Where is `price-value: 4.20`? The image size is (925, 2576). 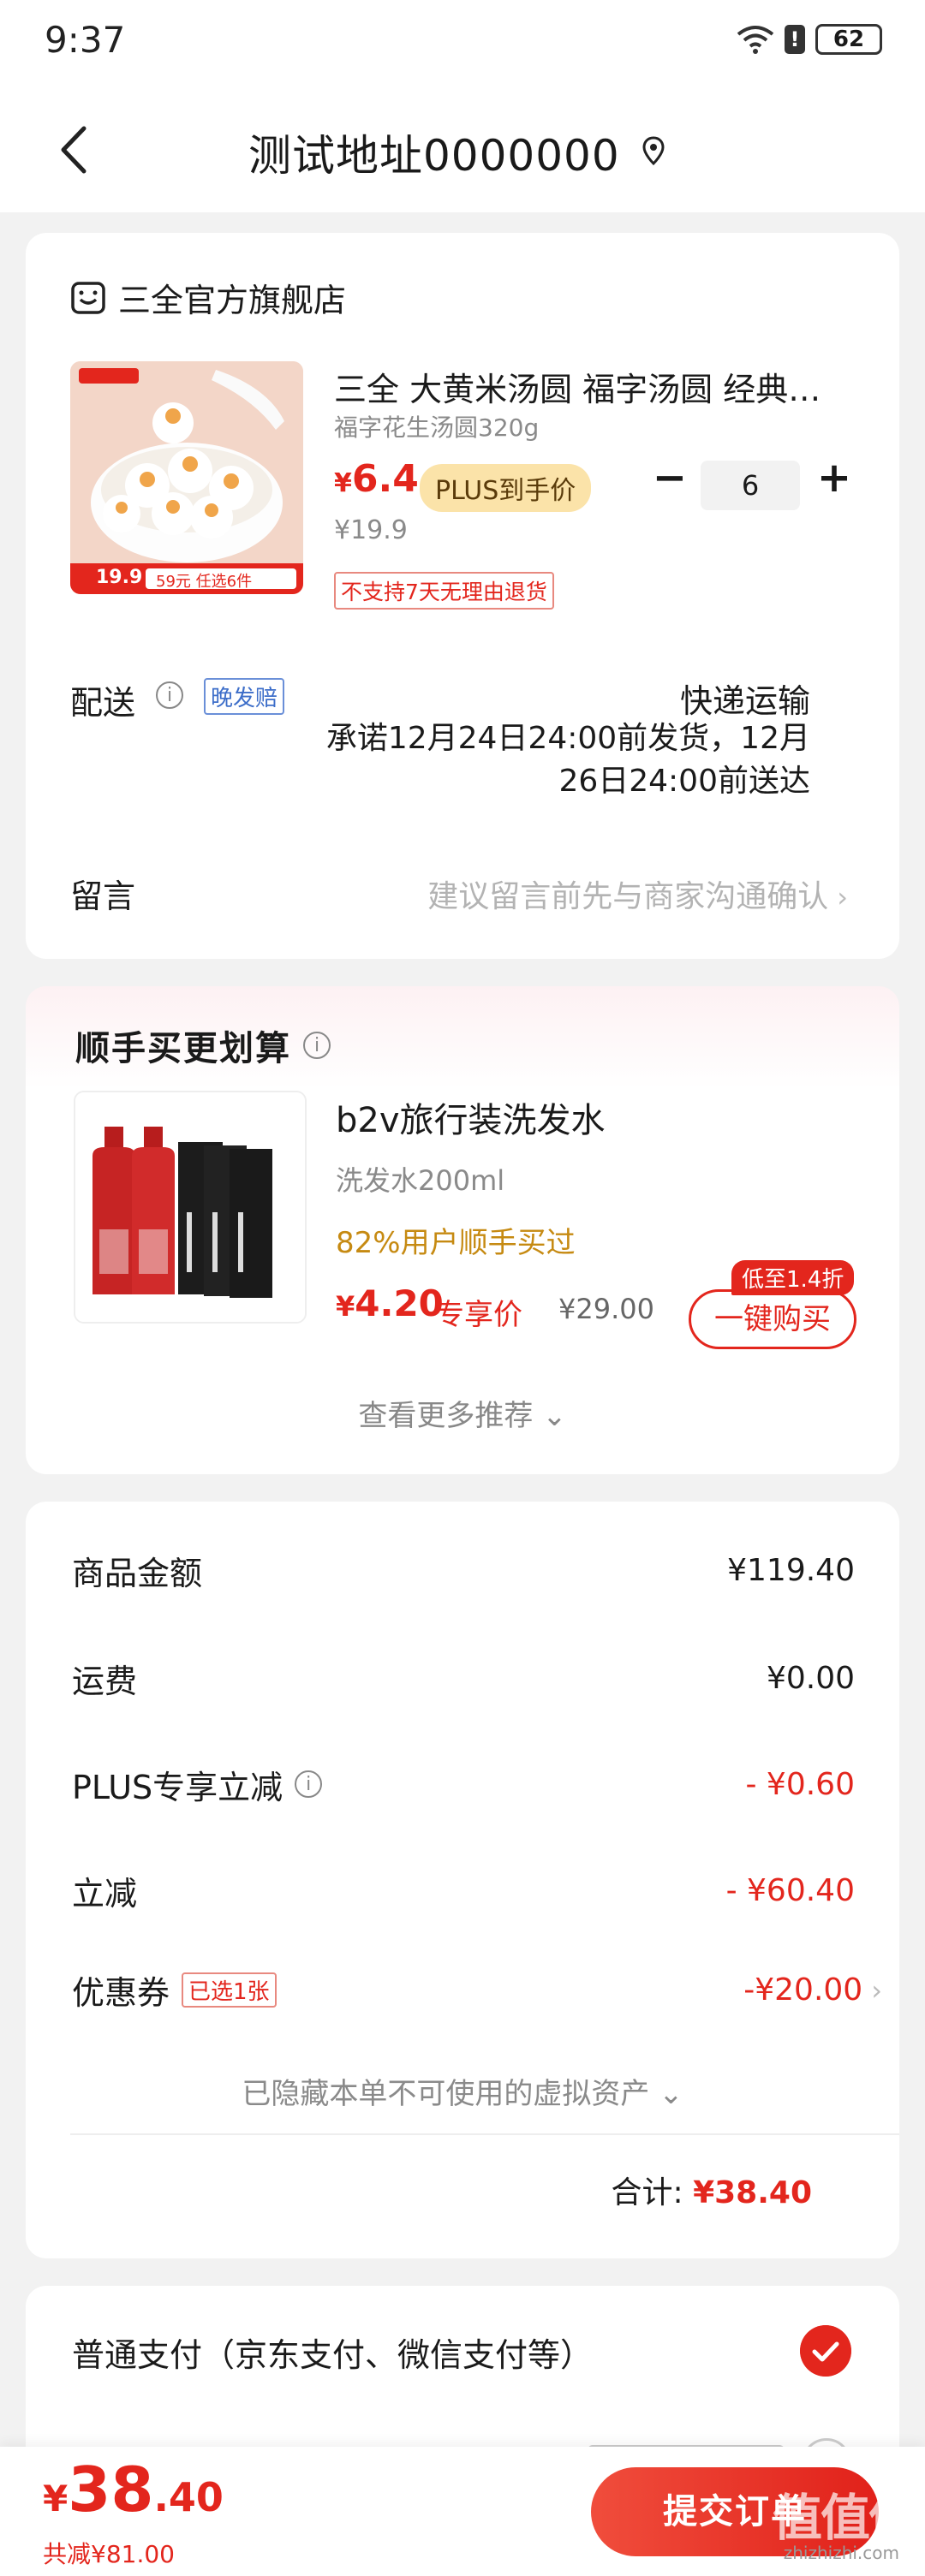 price-value: 4.20 is located at coordinates (400, 1303).